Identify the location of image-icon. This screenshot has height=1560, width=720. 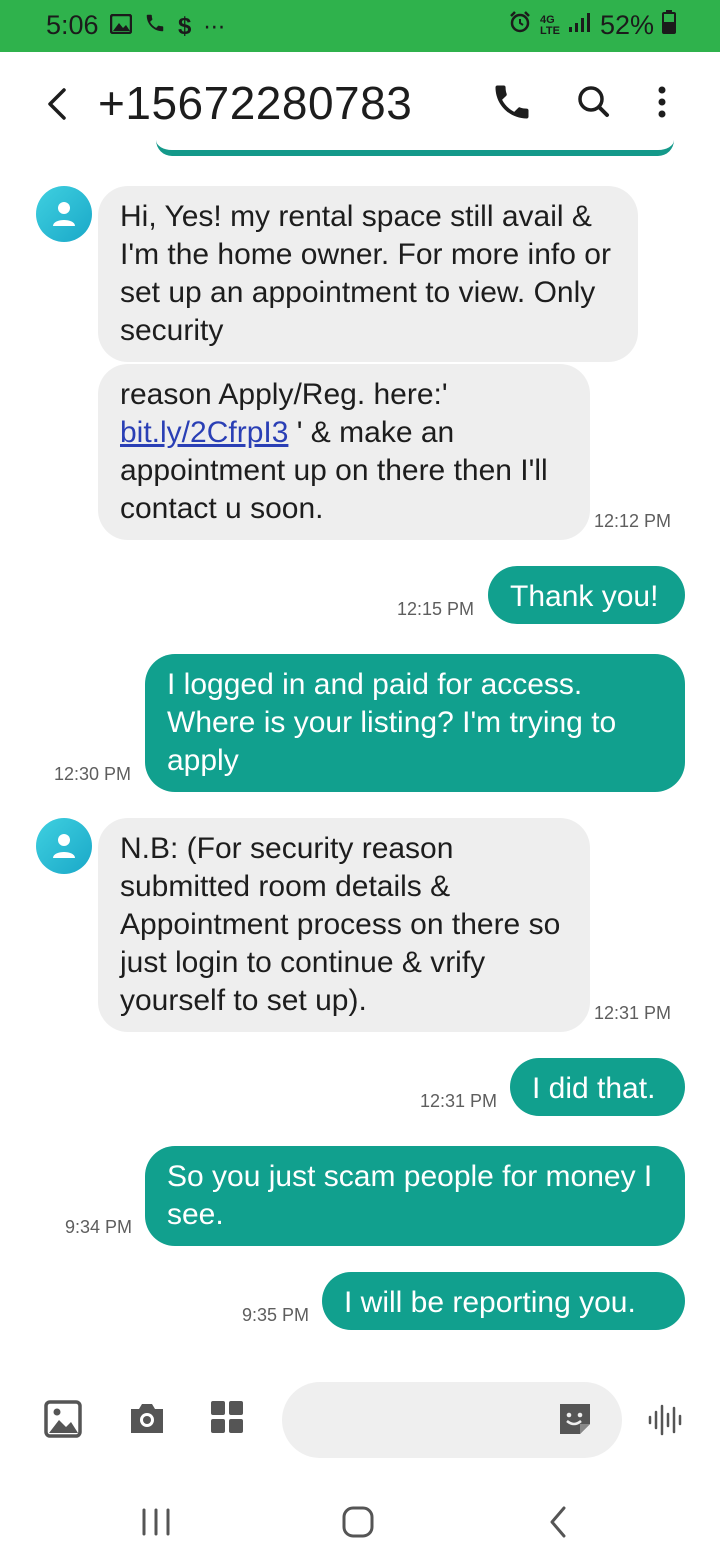
(63, 1419).